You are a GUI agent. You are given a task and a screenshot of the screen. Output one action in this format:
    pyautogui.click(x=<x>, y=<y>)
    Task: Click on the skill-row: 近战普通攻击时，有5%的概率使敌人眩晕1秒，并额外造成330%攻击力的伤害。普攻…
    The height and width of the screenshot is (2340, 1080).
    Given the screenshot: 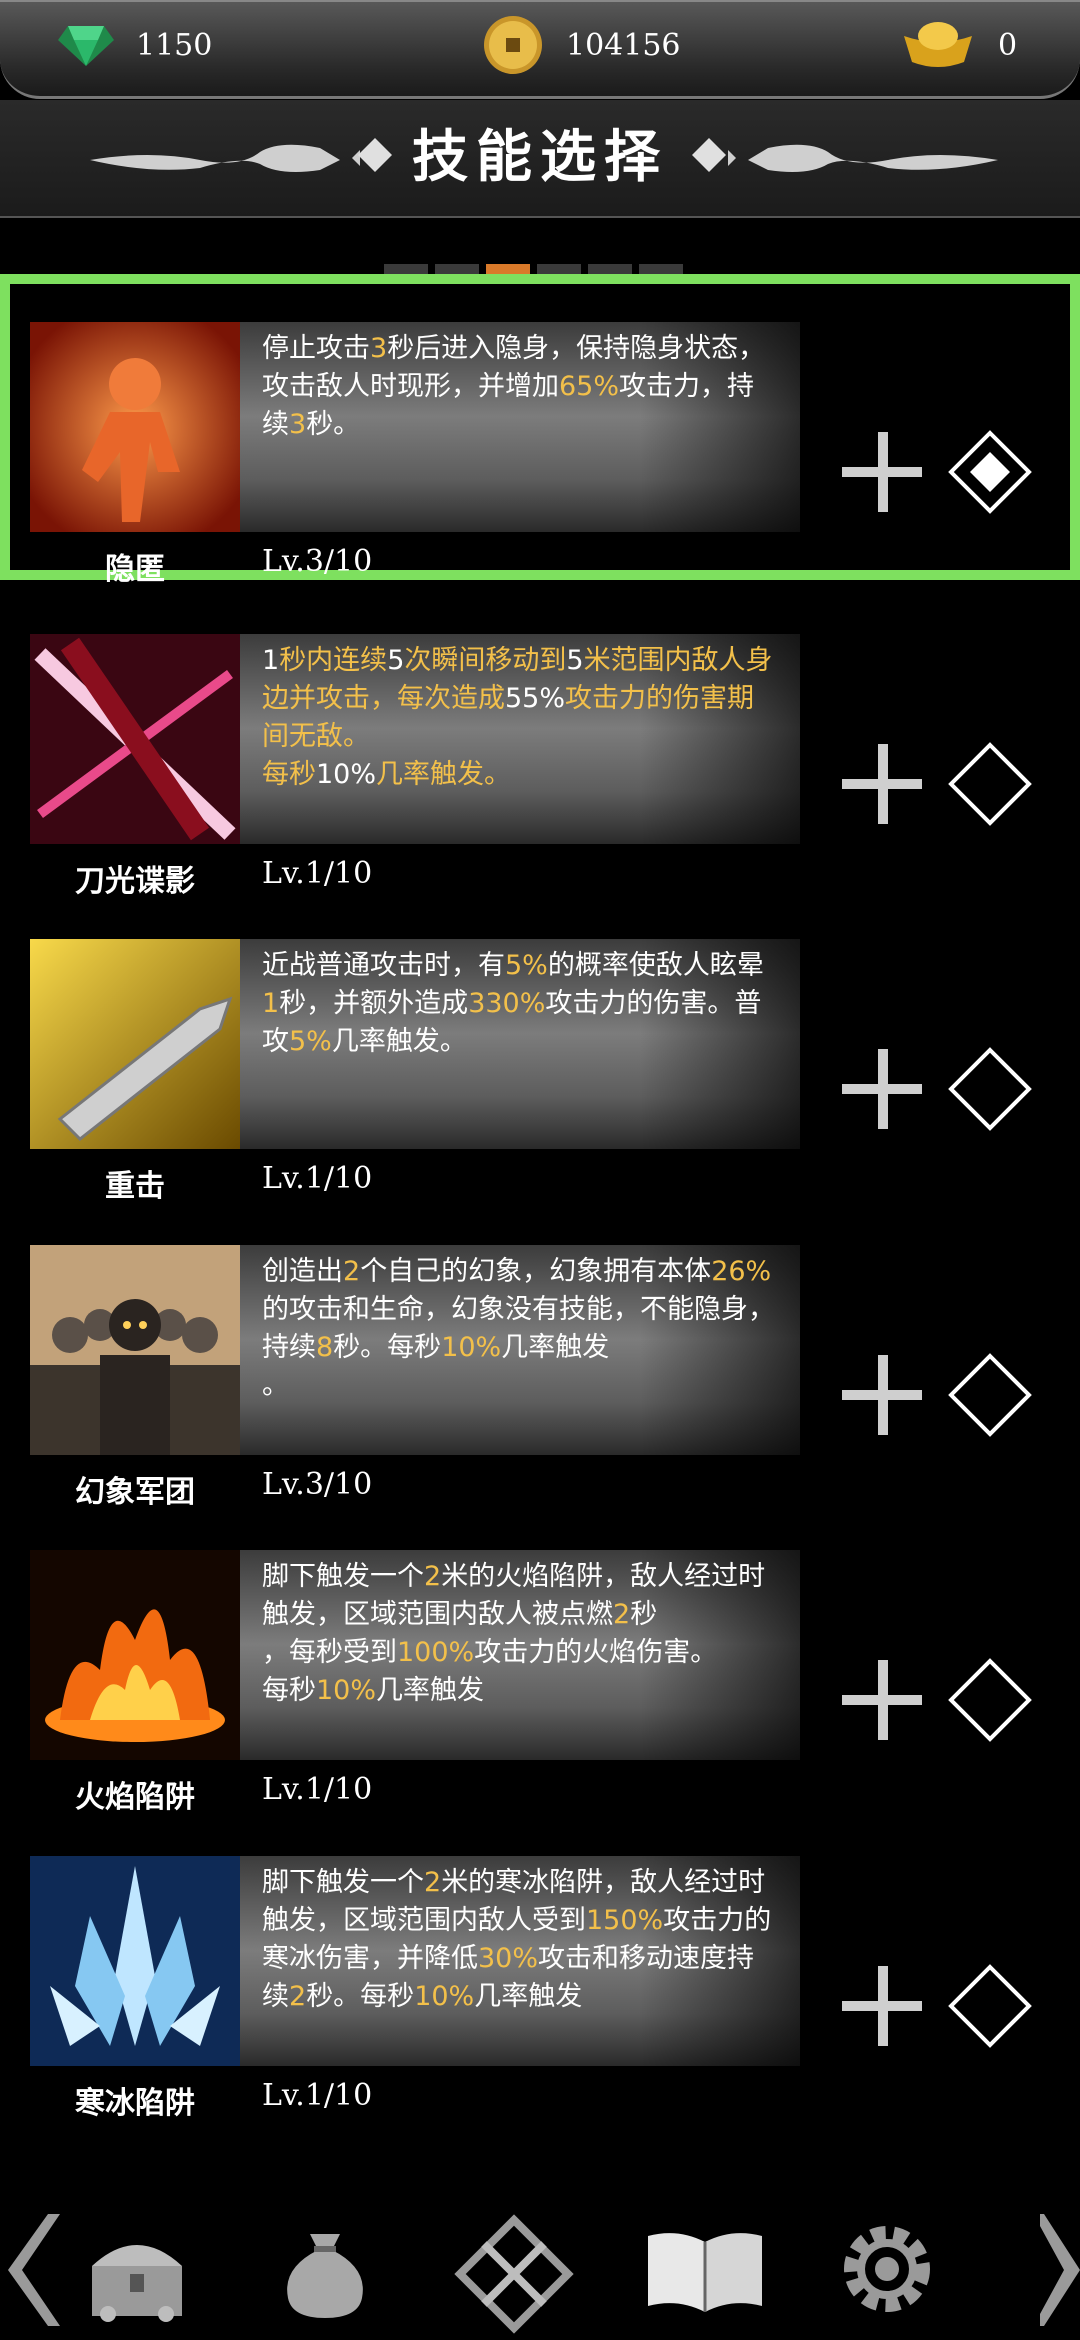 What is the action you would take?
    pyautogui.click(x=540, y=1092)
    